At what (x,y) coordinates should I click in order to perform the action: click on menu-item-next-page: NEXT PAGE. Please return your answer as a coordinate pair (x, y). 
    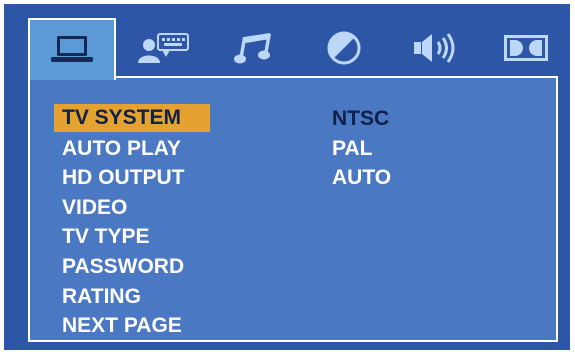
    Looking at the image, I should click on (132, 326).